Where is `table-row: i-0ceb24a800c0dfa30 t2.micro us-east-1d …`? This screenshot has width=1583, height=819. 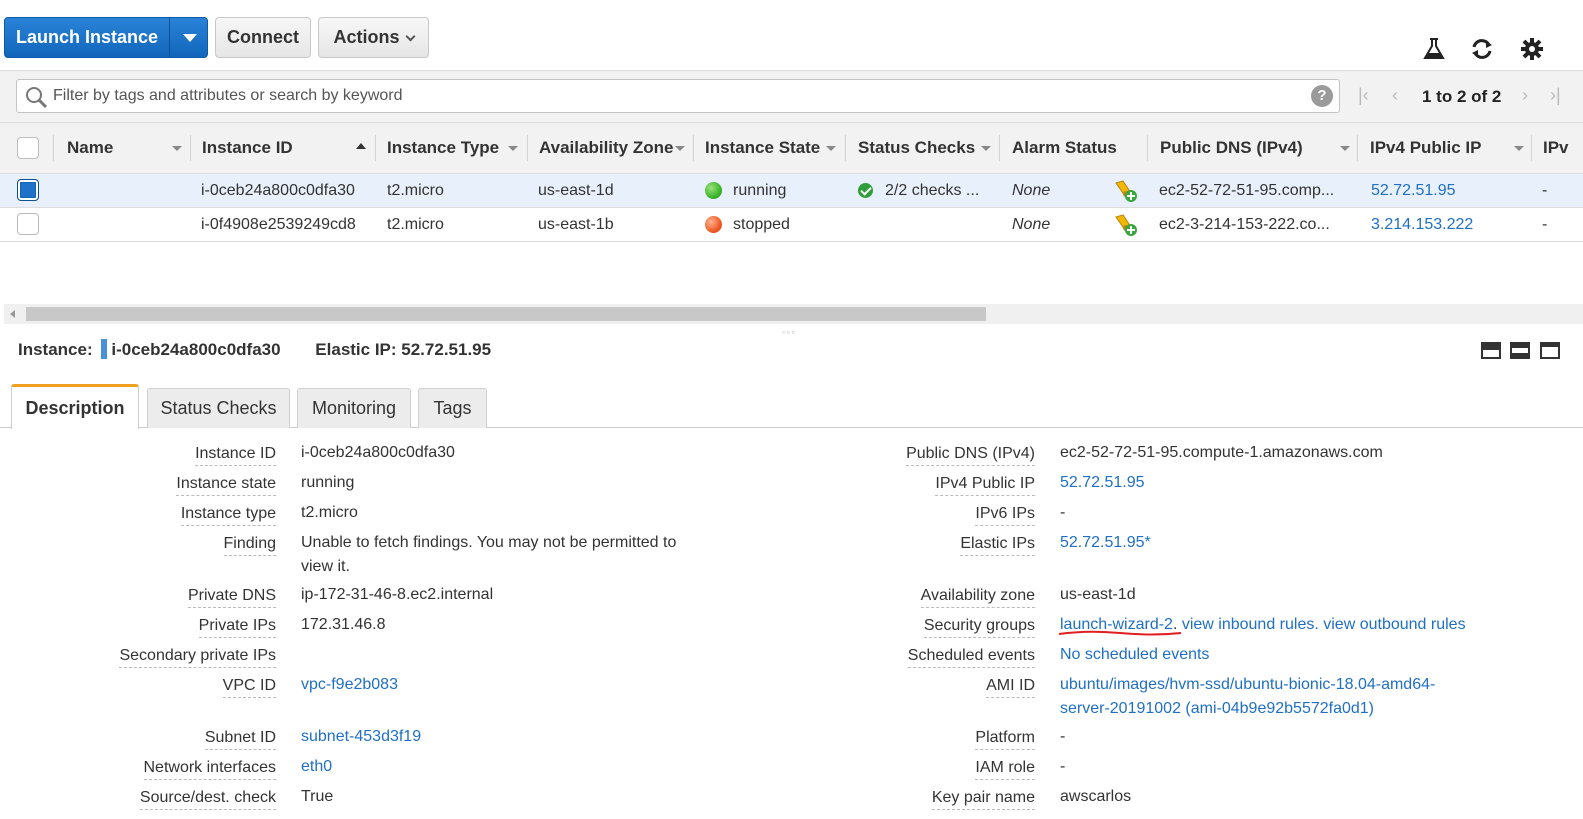 table-row: i-0ceb24a800c0dfa30 t2.micro us-east-1d … is located at coordinates (791, 191).